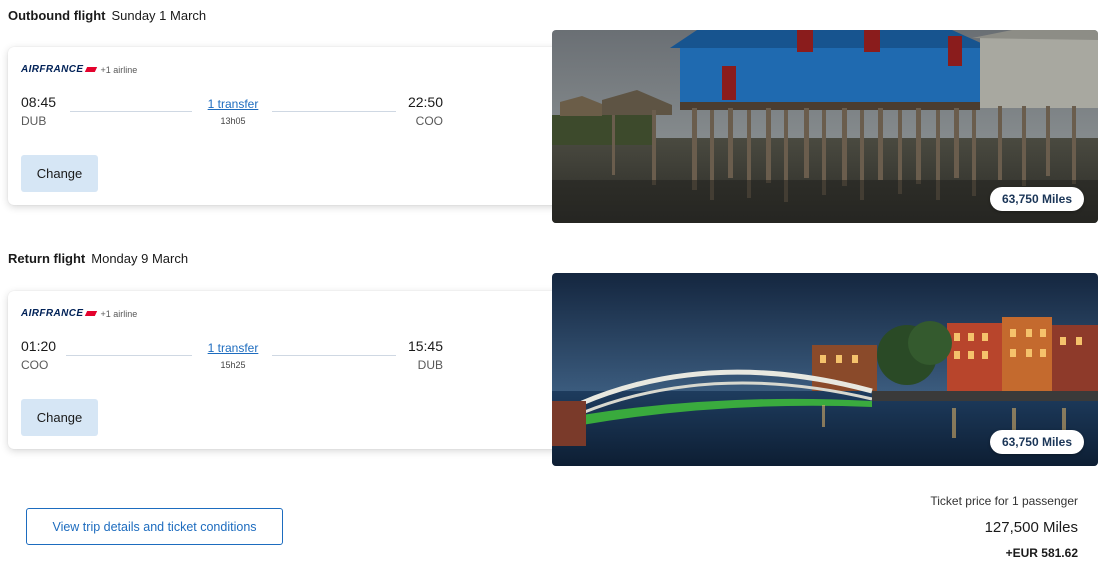 This screenshot has height=565, width=1100. What do you see at coordinates (39, 346) in the screenshot?
I see `departure-time: 01:20` at bounding box center [39, 346].